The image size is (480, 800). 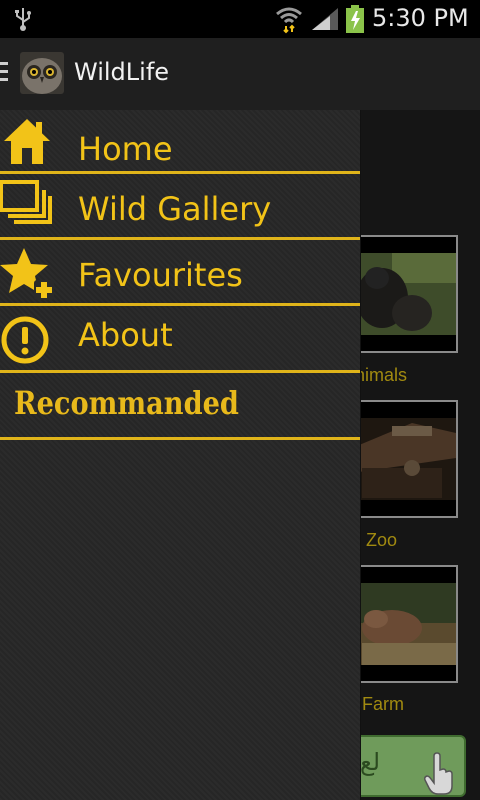 What do you see at coordinates (370, 762) in the screenshot?
I see `bottom-button-label: لع` at bounding box center [370, 762].